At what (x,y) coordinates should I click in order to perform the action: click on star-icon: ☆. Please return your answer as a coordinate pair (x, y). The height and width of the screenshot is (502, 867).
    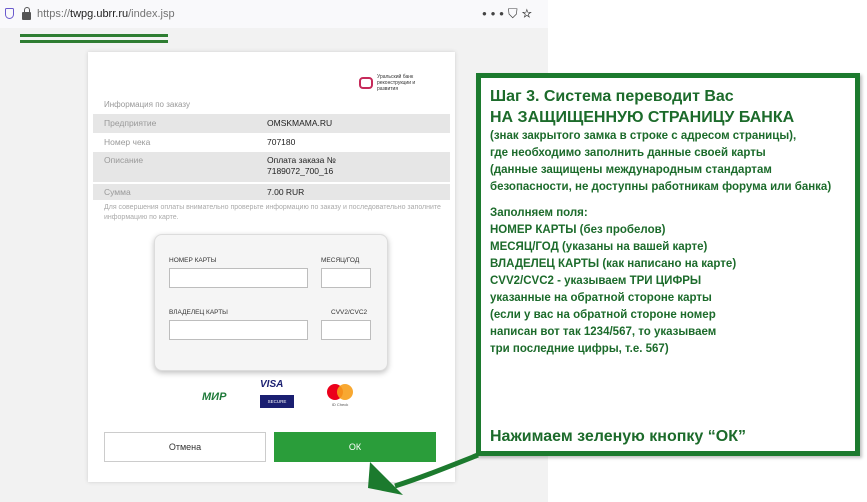
    Looking at the image, I should click on (529, 13).